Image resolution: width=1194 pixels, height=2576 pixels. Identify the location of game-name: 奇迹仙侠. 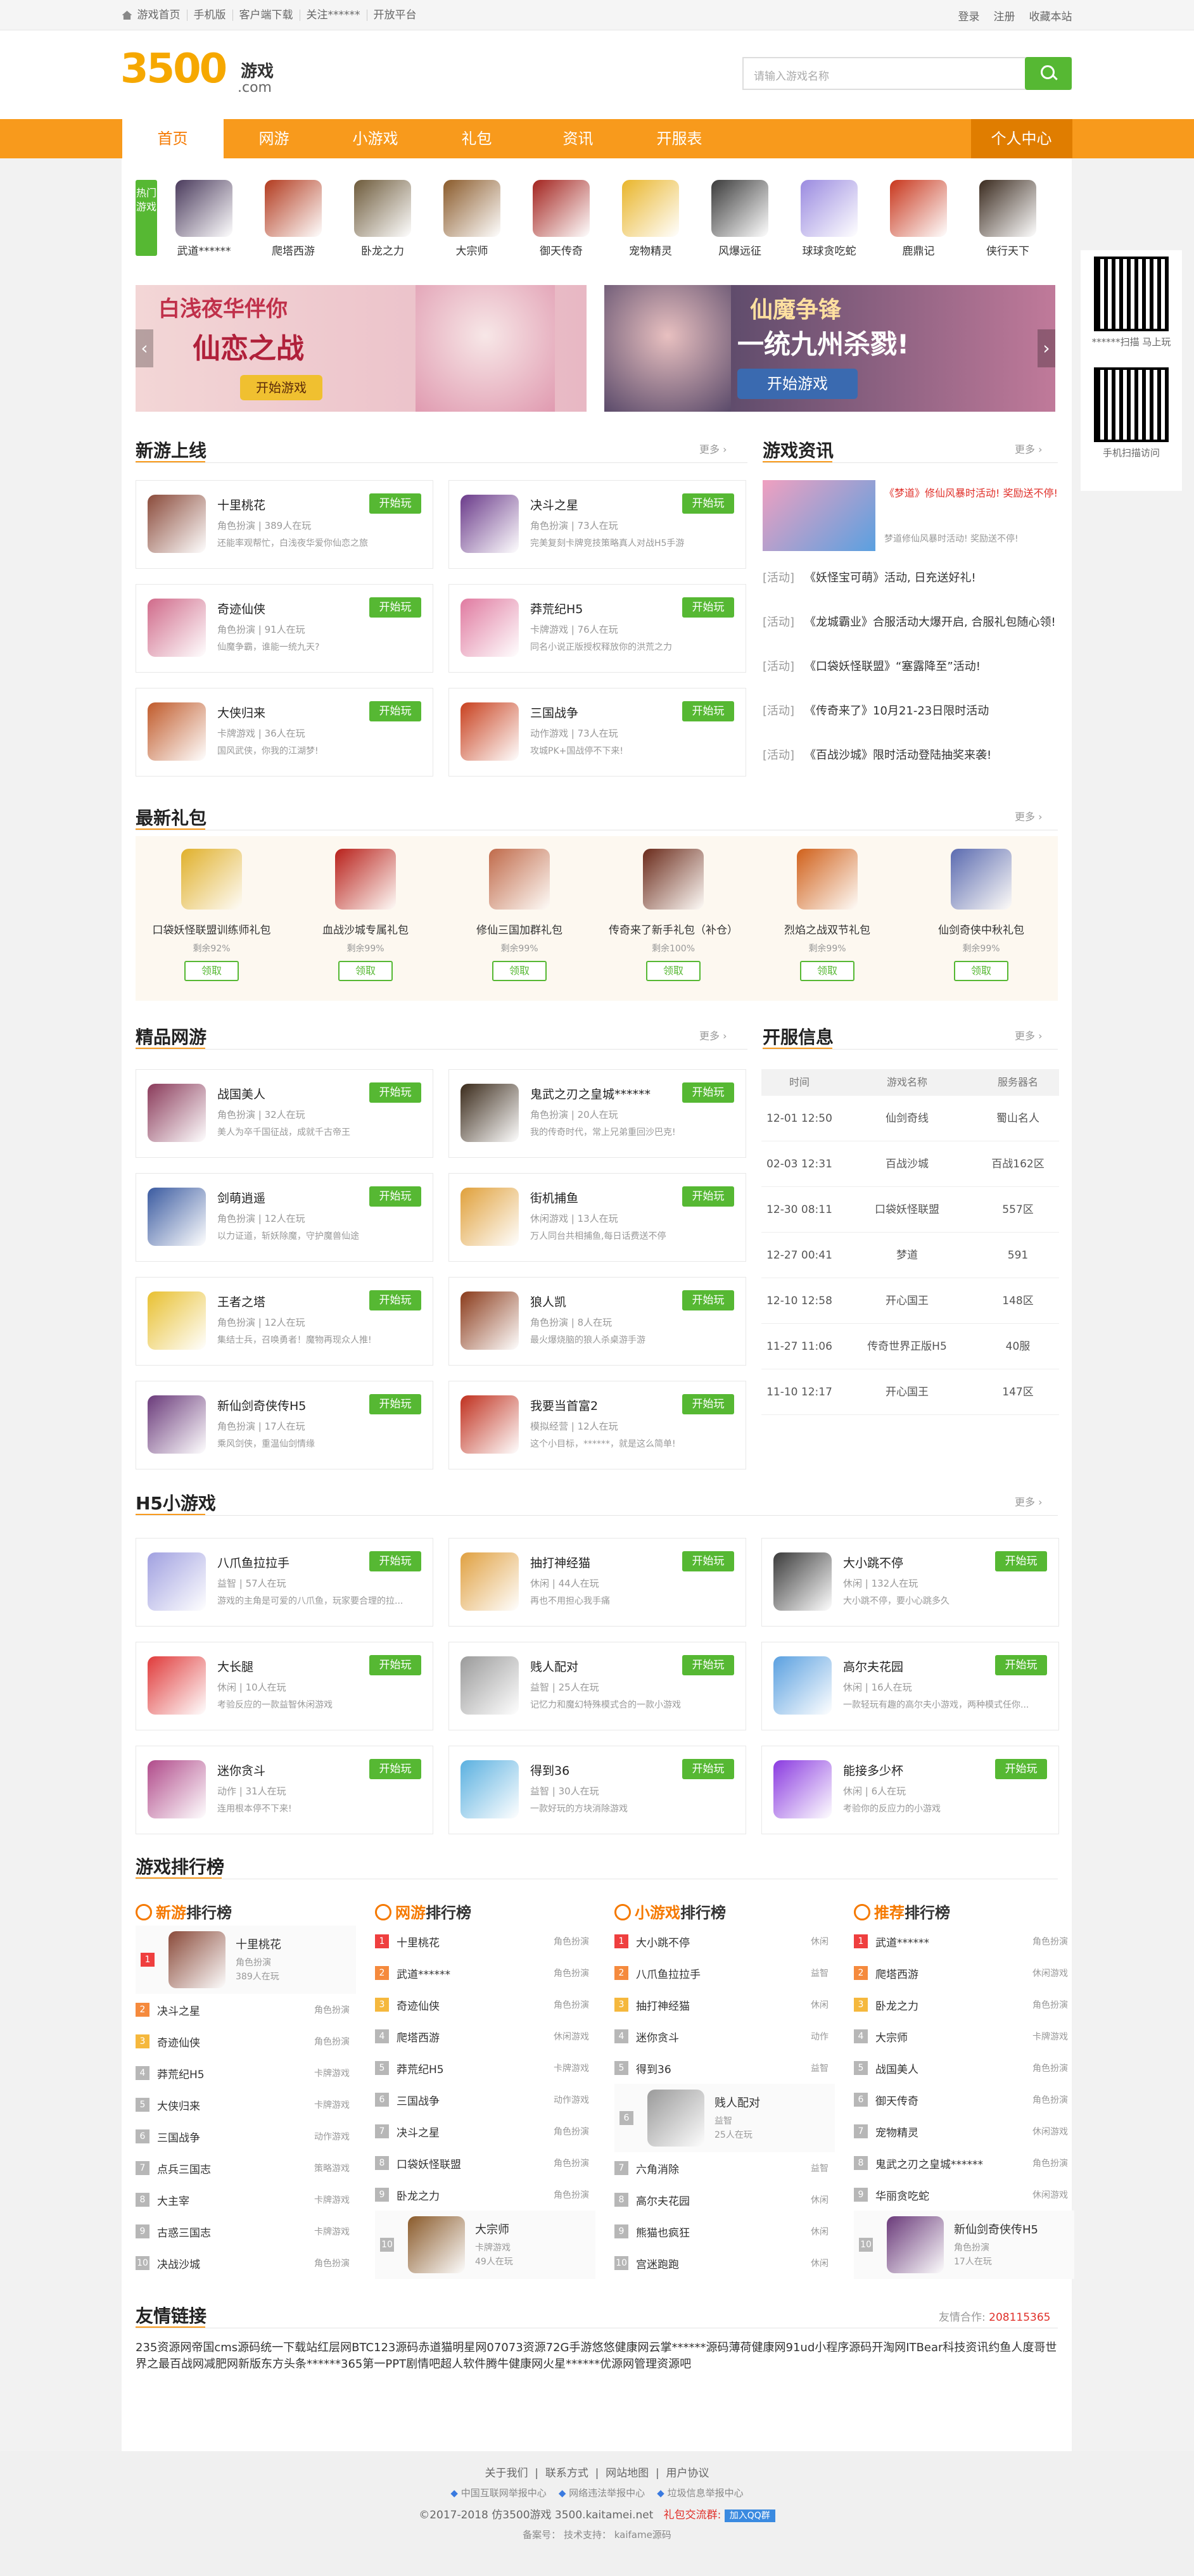
(241, 608).